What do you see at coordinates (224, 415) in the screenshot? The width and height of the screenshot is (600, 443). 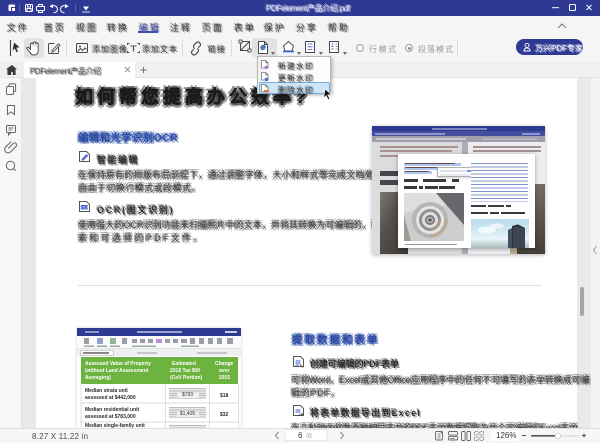 I see `svg-text: $32` at bounding box center [224, 415].